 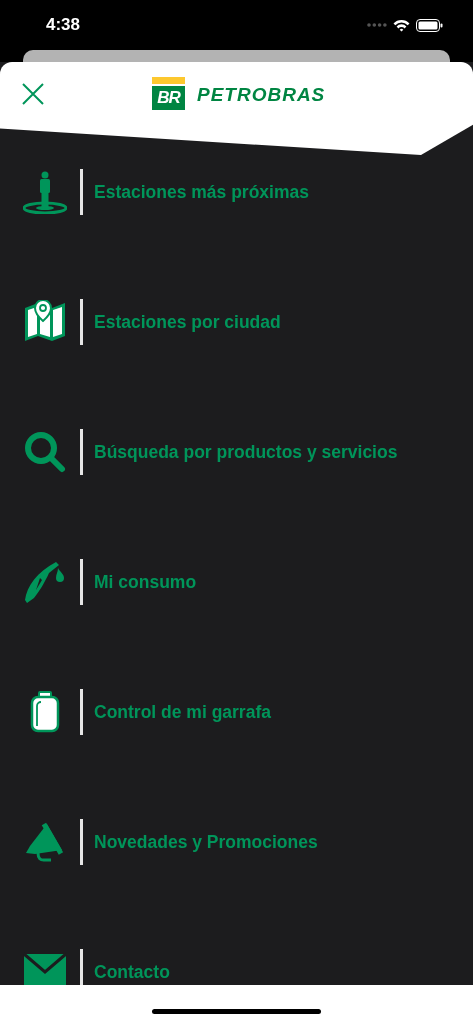 I want to click on person-on-spot-icon, so click(x=45, y=192).